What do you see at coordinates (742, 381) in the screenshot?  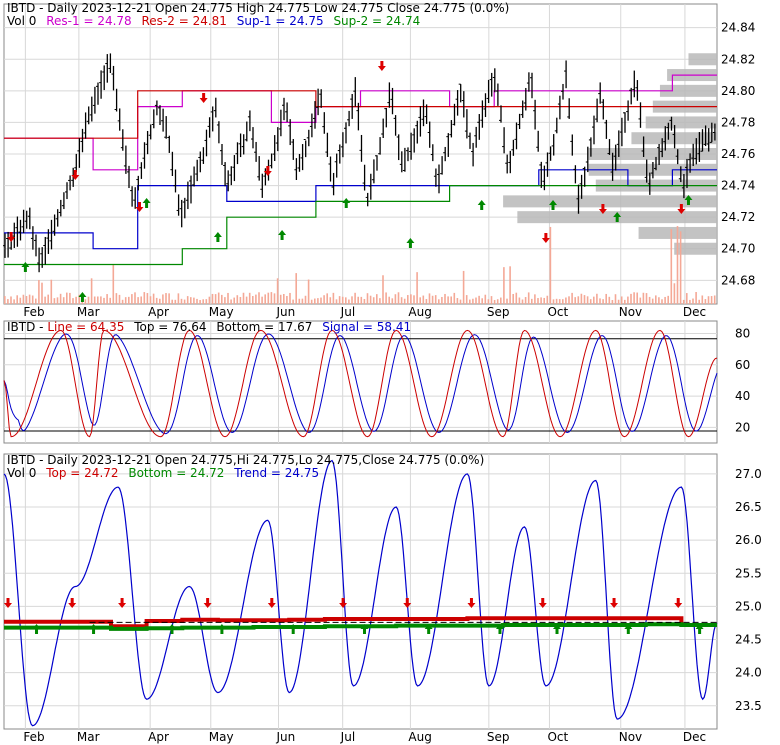 I see `stochastic-axis: 20 40 60 80` at bounding box center [742, 381].